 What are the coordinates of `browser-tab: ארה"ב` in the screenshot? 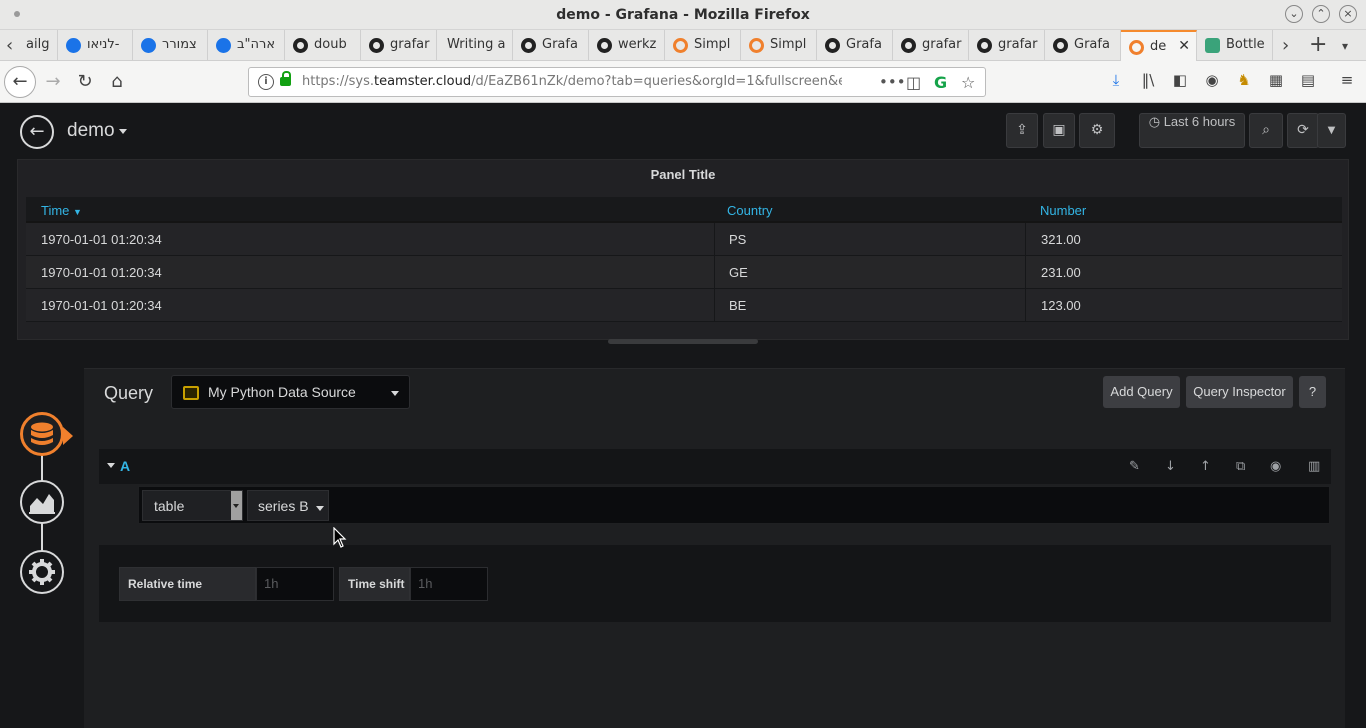 It's located at (246, 45).